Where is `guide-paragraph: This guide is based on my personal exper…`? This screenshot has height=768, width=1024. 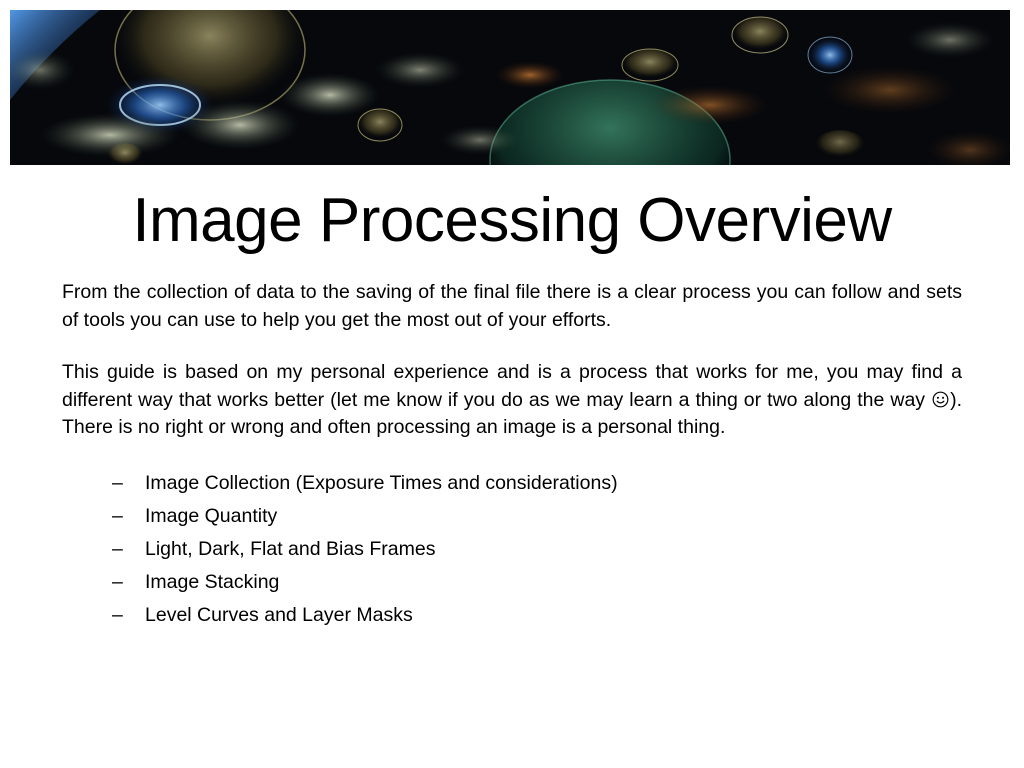
guide-paragraph: This guide is based on my personal exper… is located at coordinates (512, 400).